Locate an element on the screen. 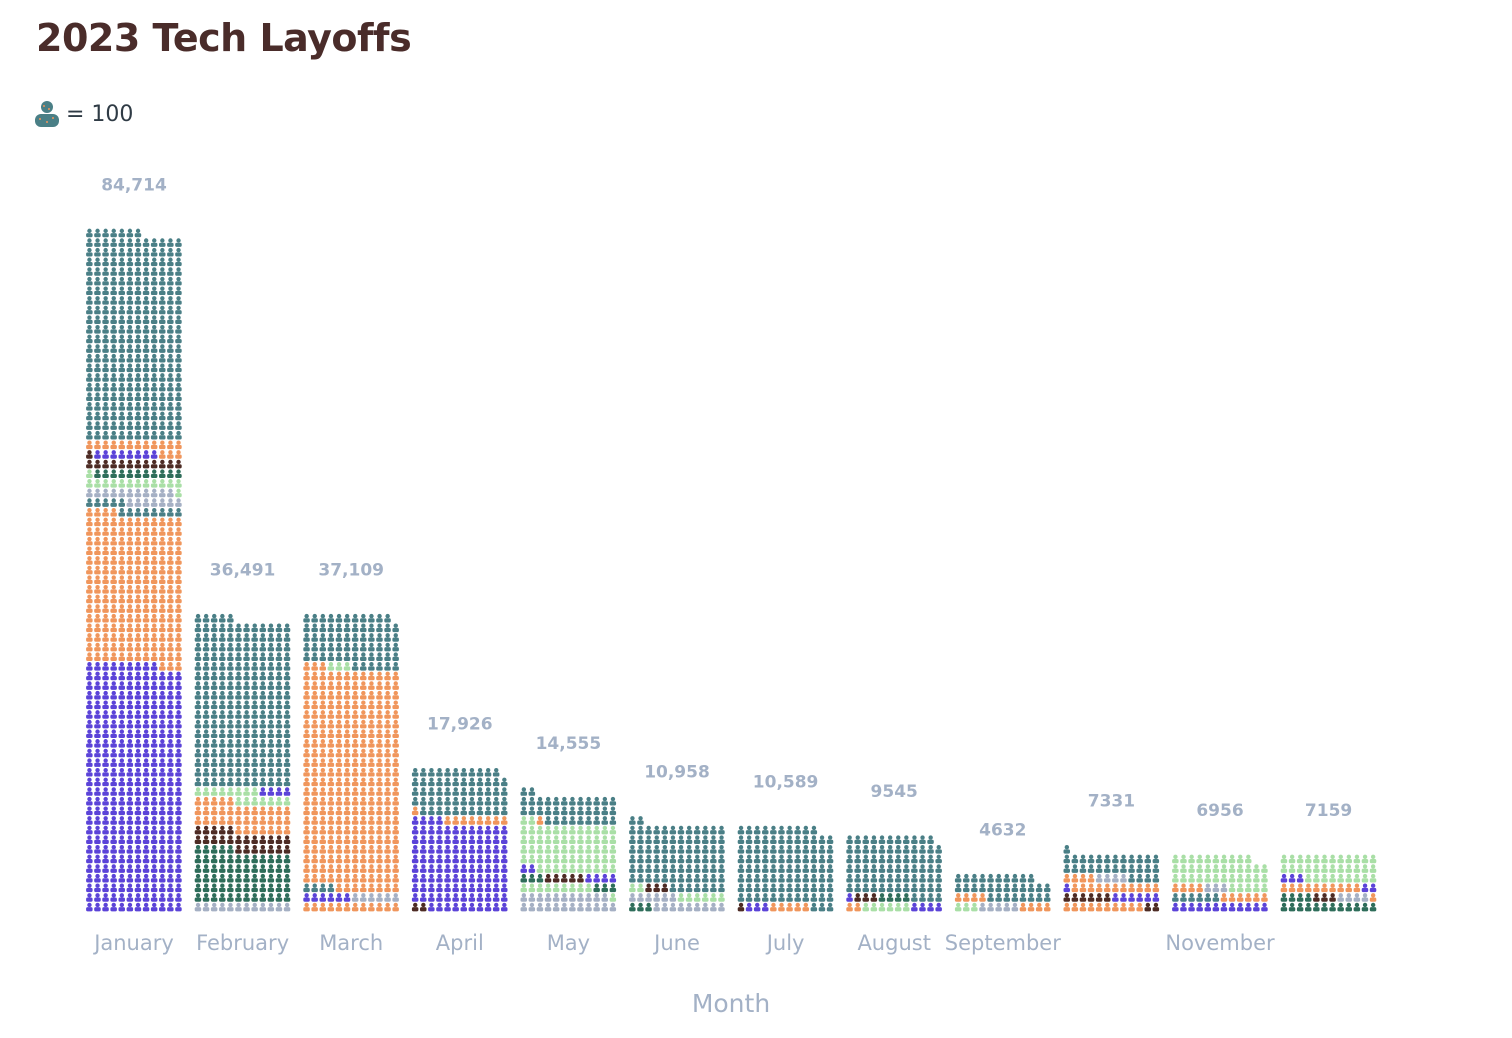  x-tick-label: May is located at coordinates (568, 943).